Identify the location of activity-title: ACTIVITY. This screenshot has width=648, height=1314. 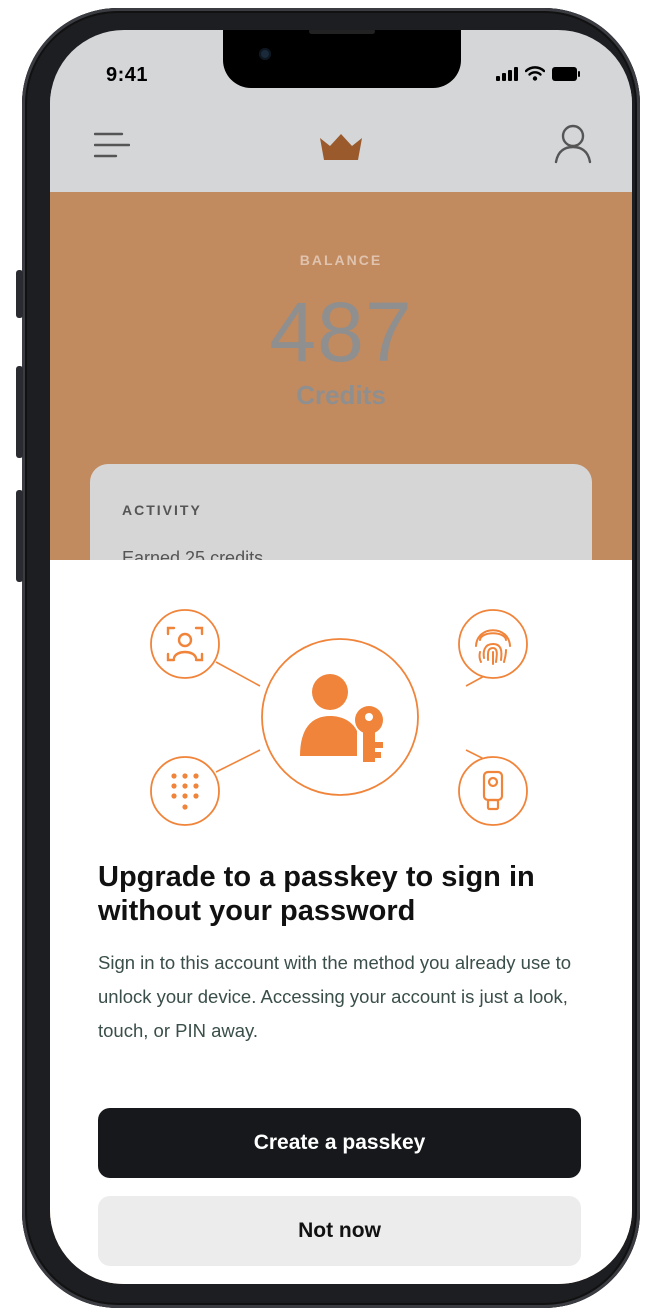
(162, 510).